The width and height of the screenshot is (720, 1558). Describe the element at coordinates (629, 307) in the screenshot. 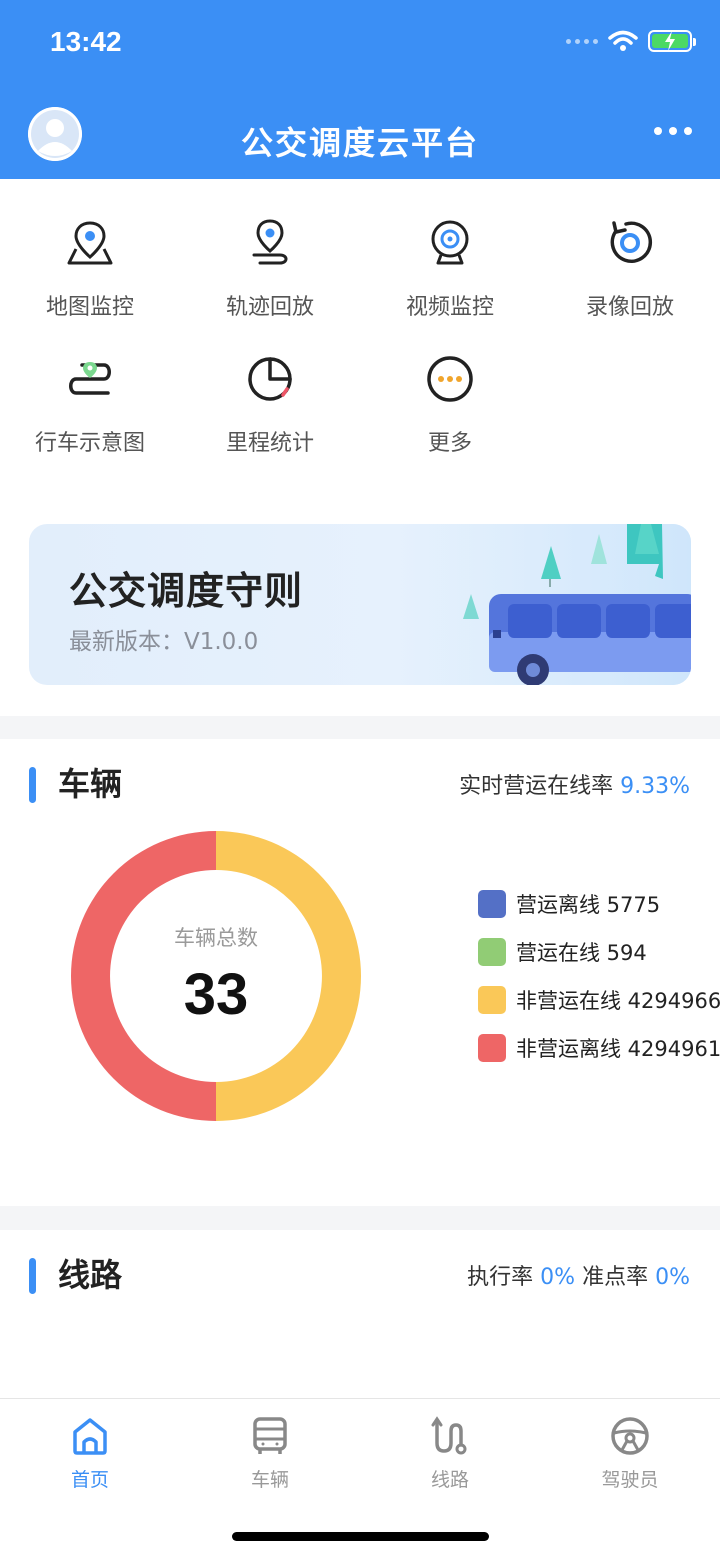

I see `menu-label: 录像回放` at that location.